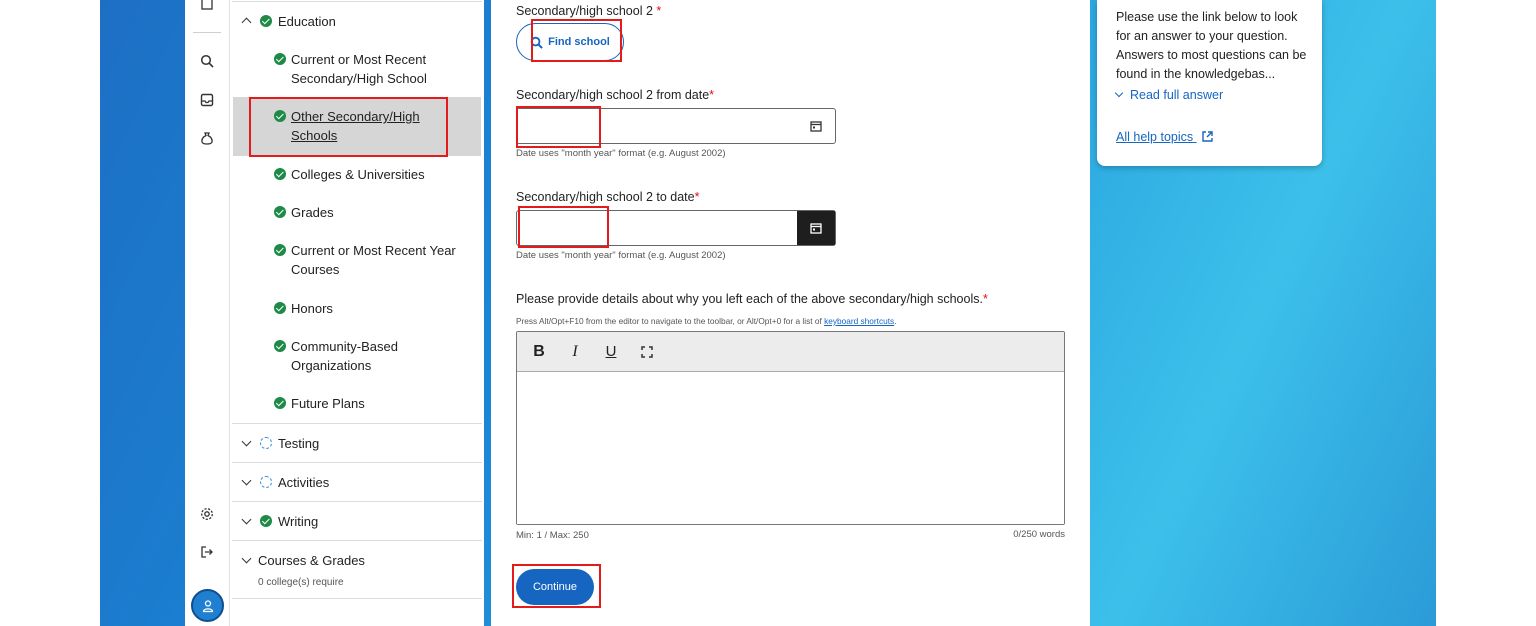 The image size is (1536, 626). Describe the element at coordinates (207, 514) in the screenshot. I see `settings-icon` at that location.